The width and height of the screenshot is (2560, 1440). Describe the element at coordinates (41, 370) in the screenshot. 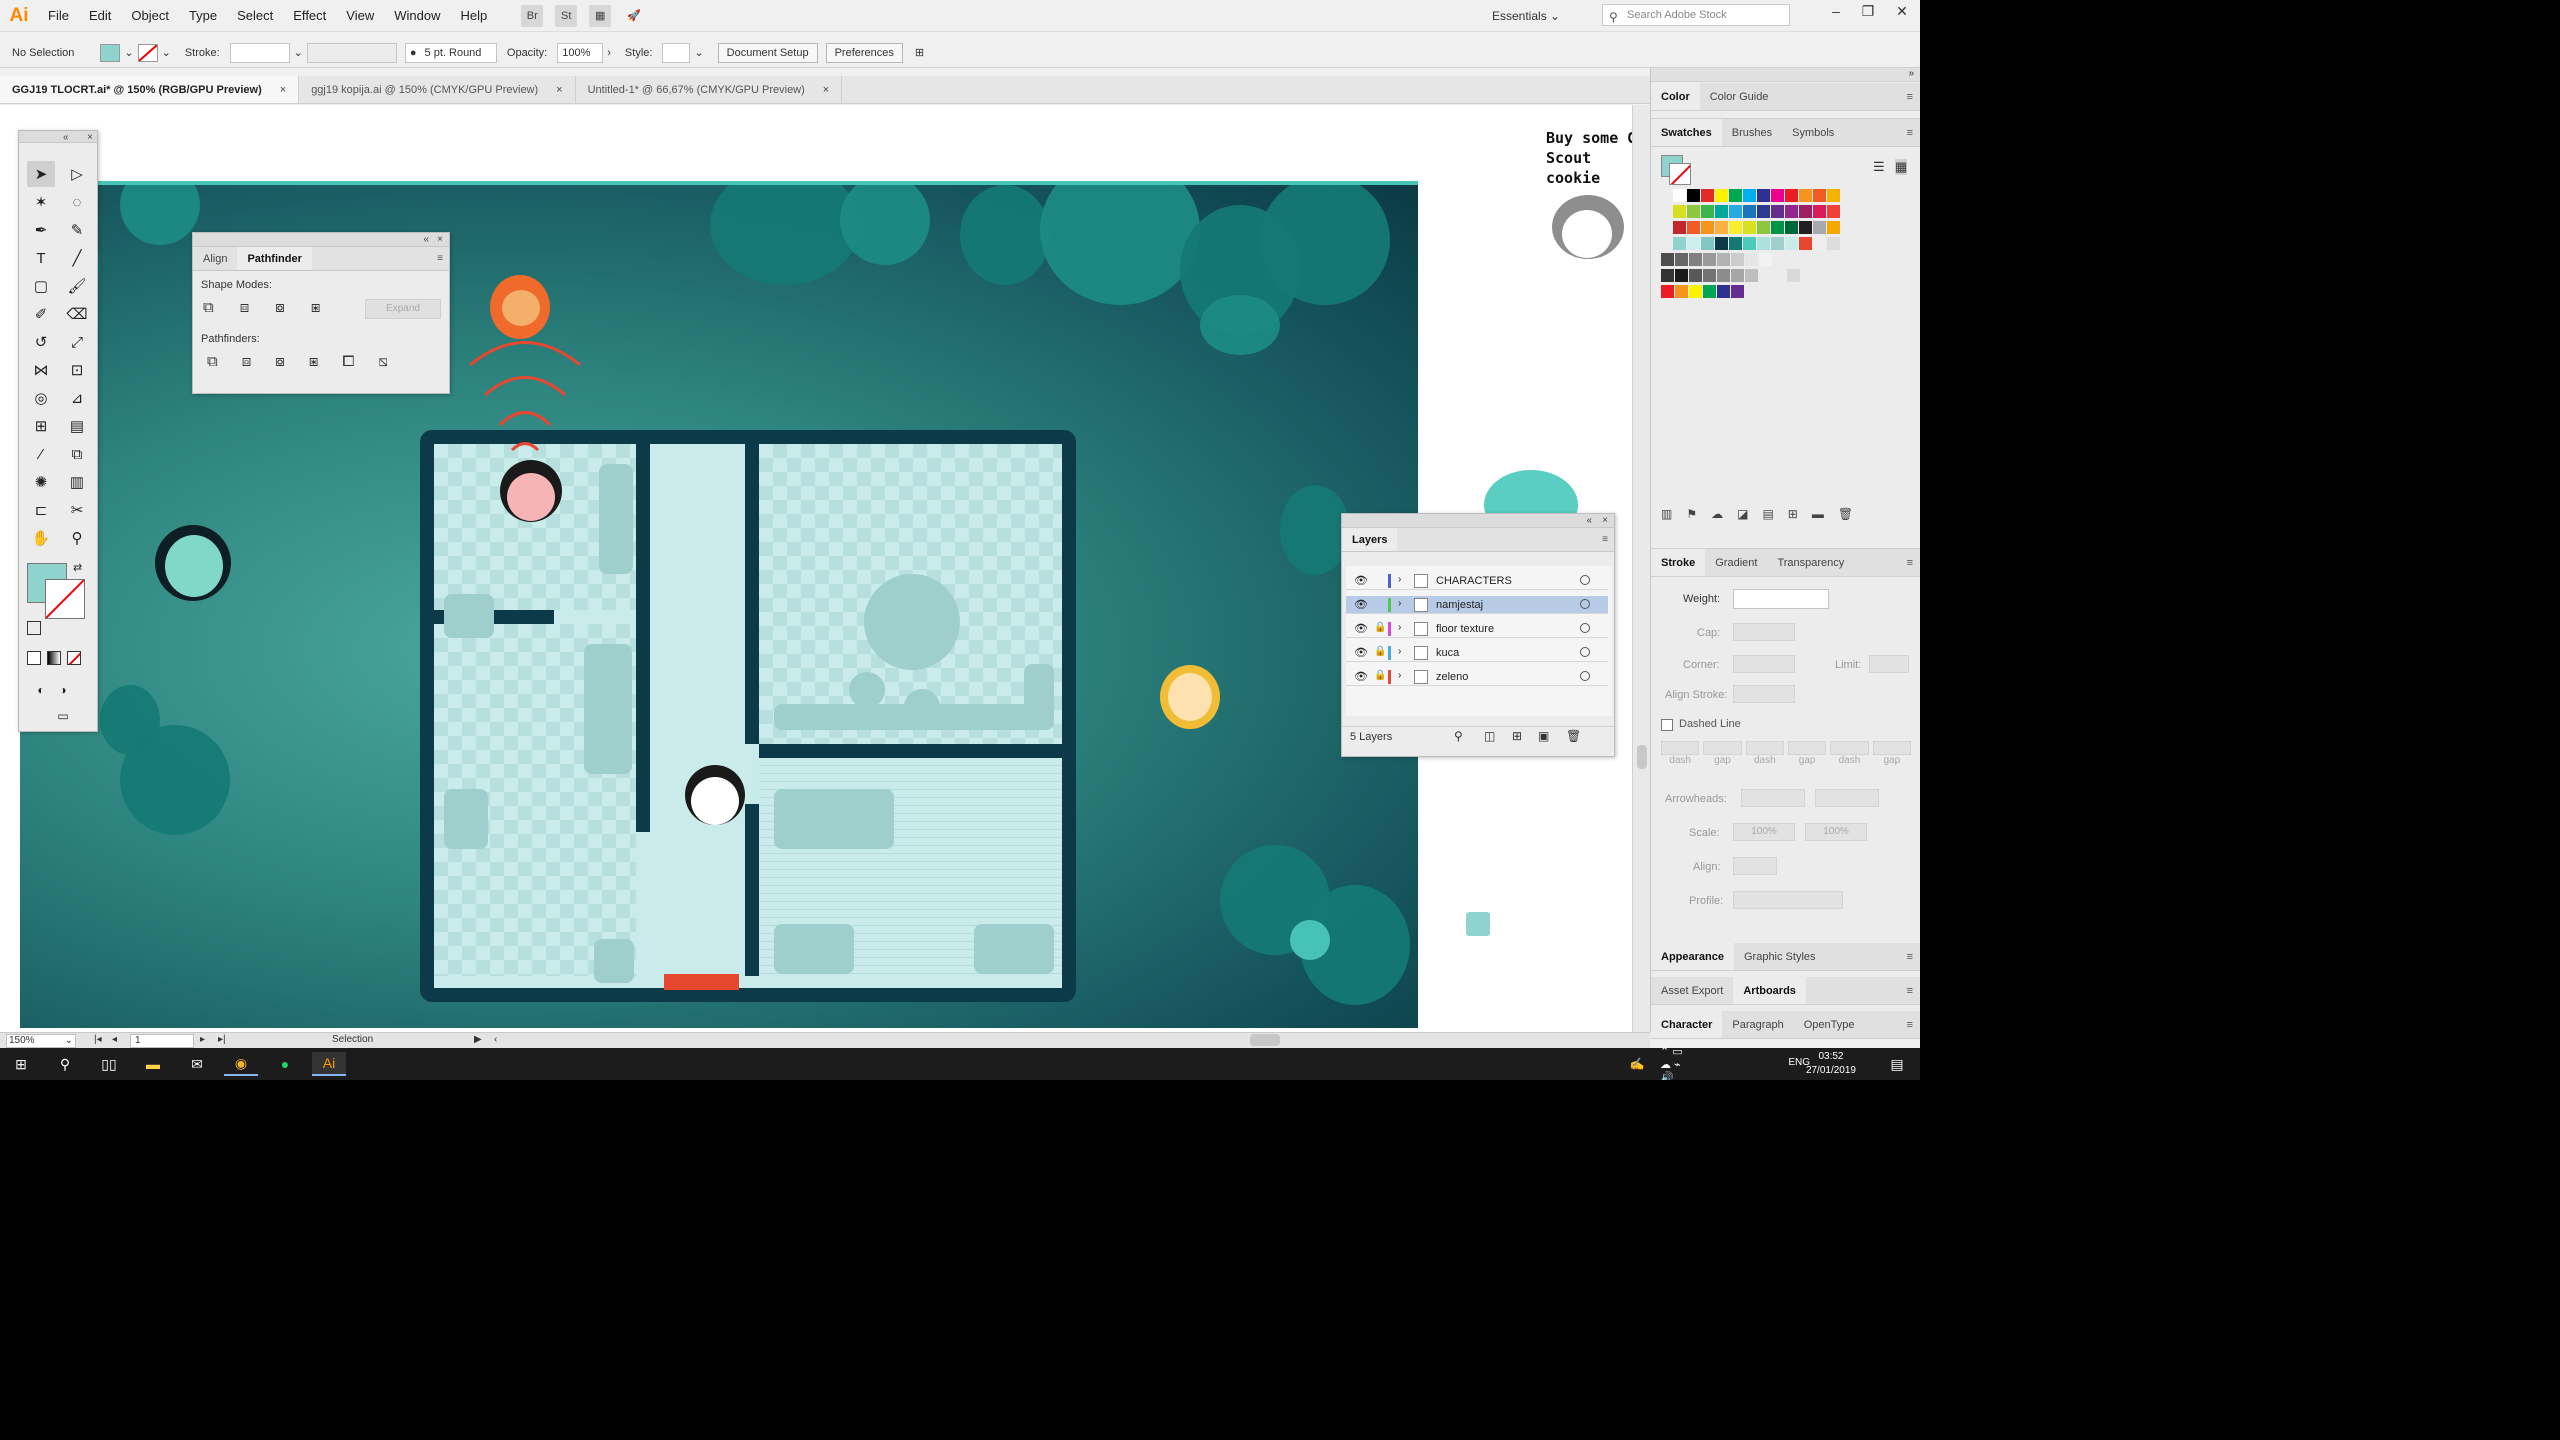

I see `width-tool-icon: ⋈` at that location.